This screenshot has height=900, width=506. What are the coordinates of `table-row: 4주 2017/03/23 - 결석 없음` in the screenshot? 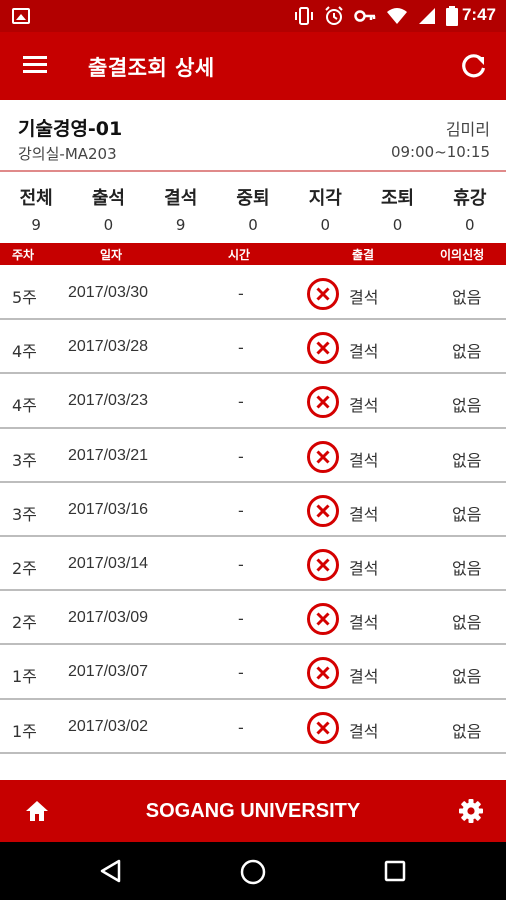 It's located at (253, 401).